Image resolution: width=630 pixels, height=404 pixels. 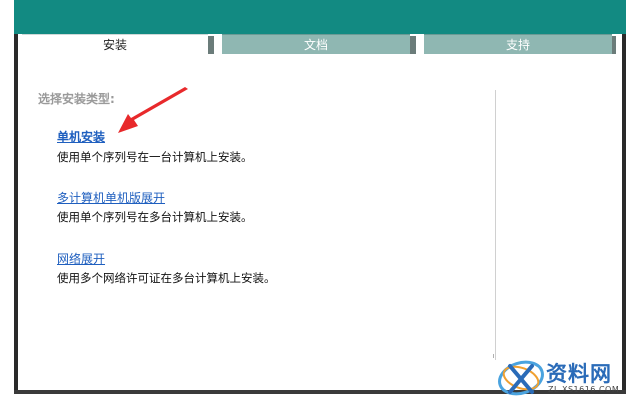 I want to click on red-arrow-icon, so click(x=153, y=110).